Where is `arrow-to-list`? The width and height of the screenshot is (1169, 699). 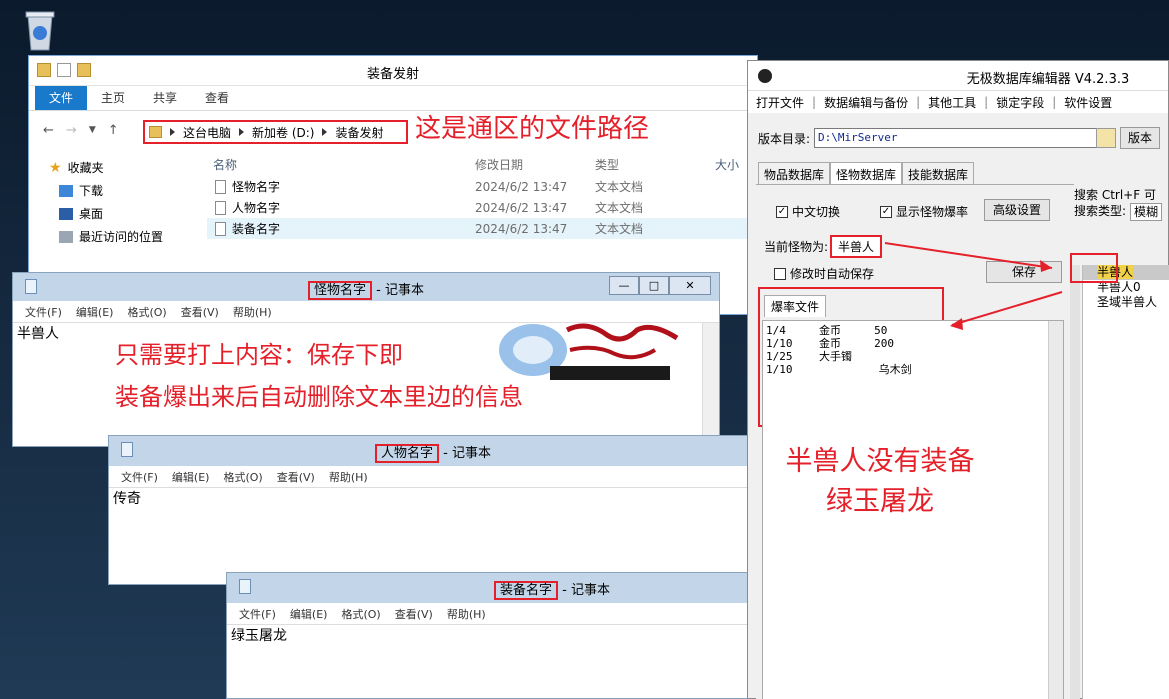
arrow-to-list is located at coordinates (968, 255).